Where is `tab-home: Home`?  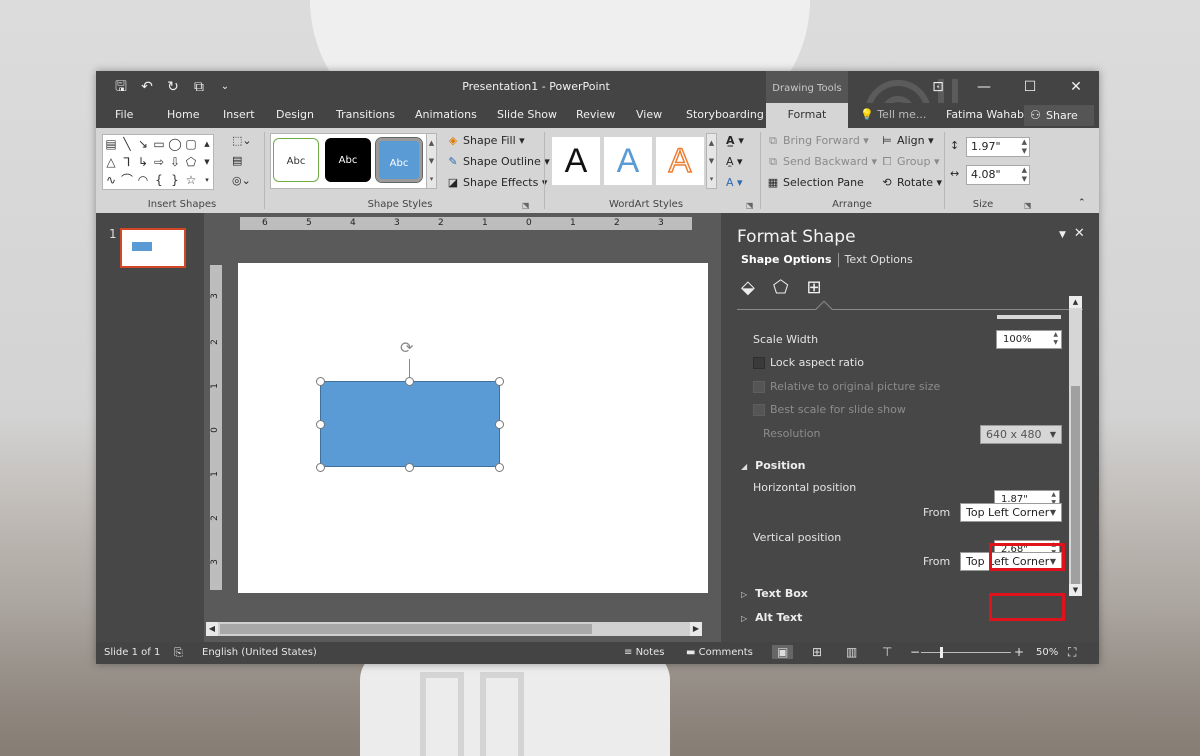 tab-home: Home is located at coordinates (183, 114).